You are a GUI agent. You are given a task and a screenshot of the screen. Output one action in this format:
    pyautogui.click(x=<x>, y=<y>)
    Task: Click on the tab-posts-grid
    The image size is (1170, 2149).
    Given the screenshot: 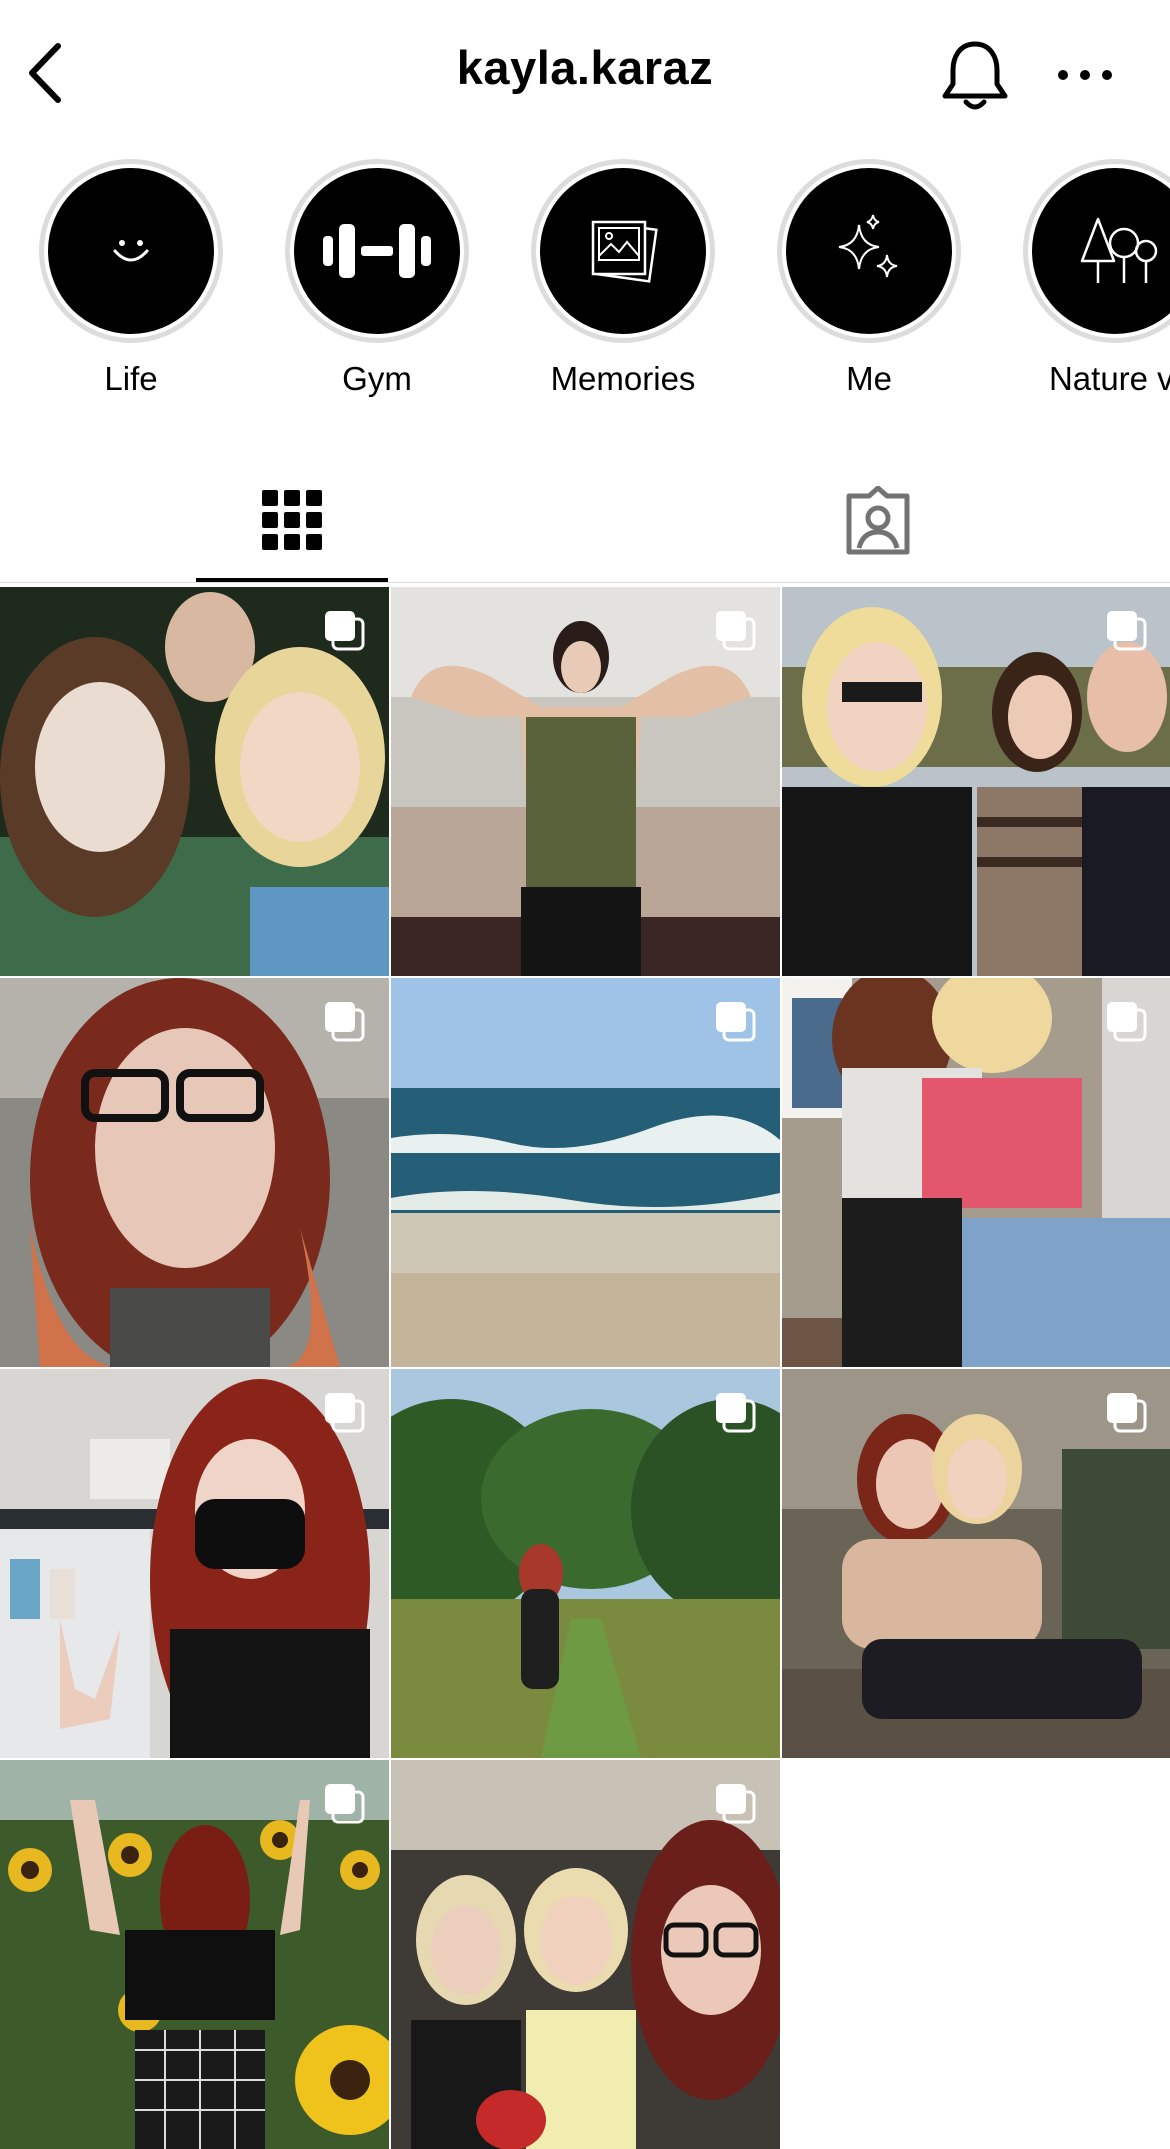 What is the action you would take?
    pyautogui.click(x=292, y=521)
    